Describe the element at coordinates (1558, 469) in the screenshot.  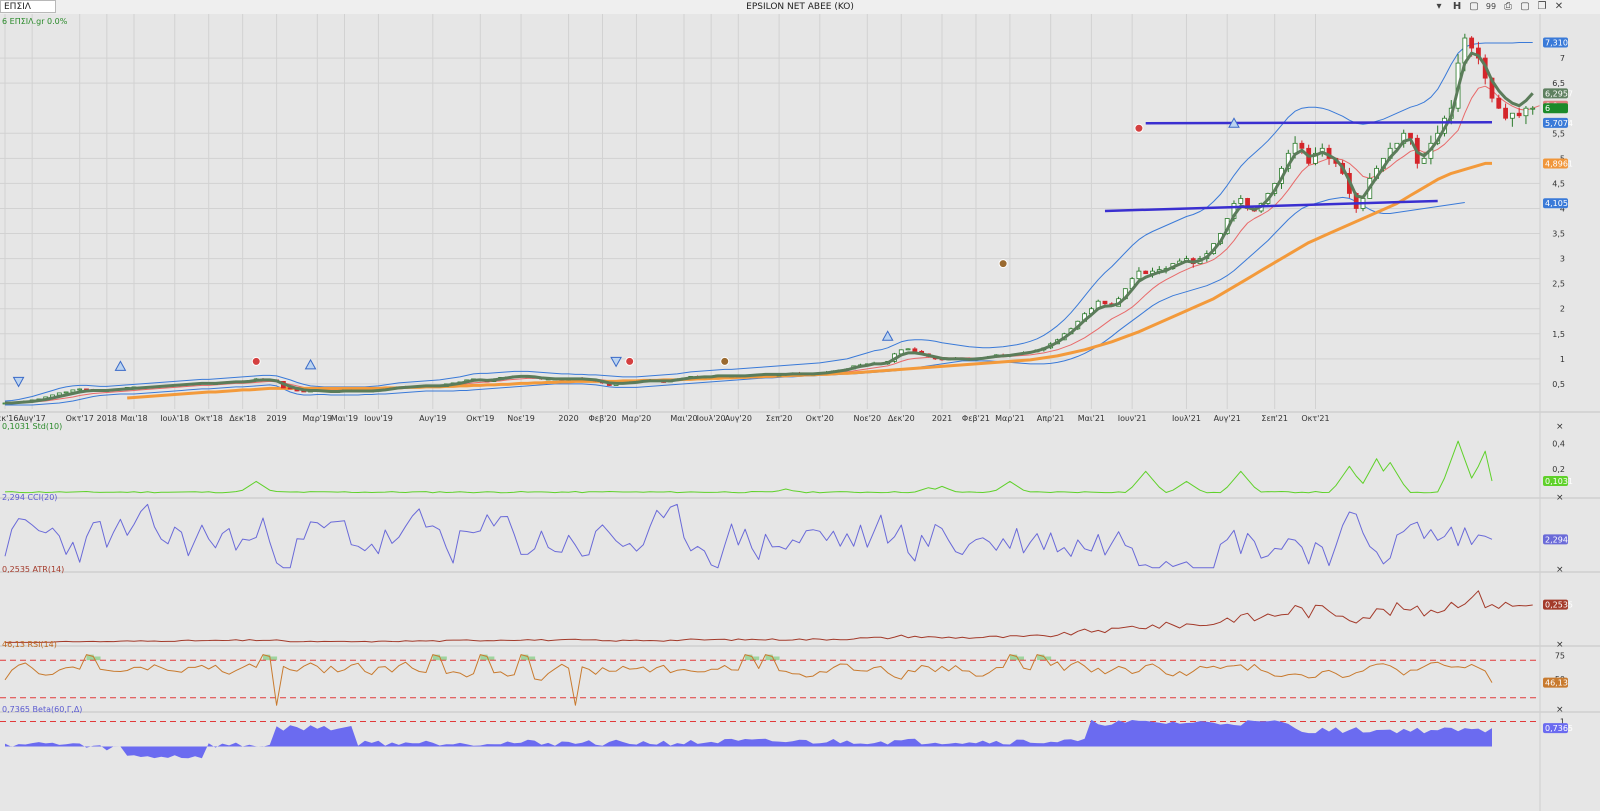
I see `y-tick-label: 0,2` at that location.